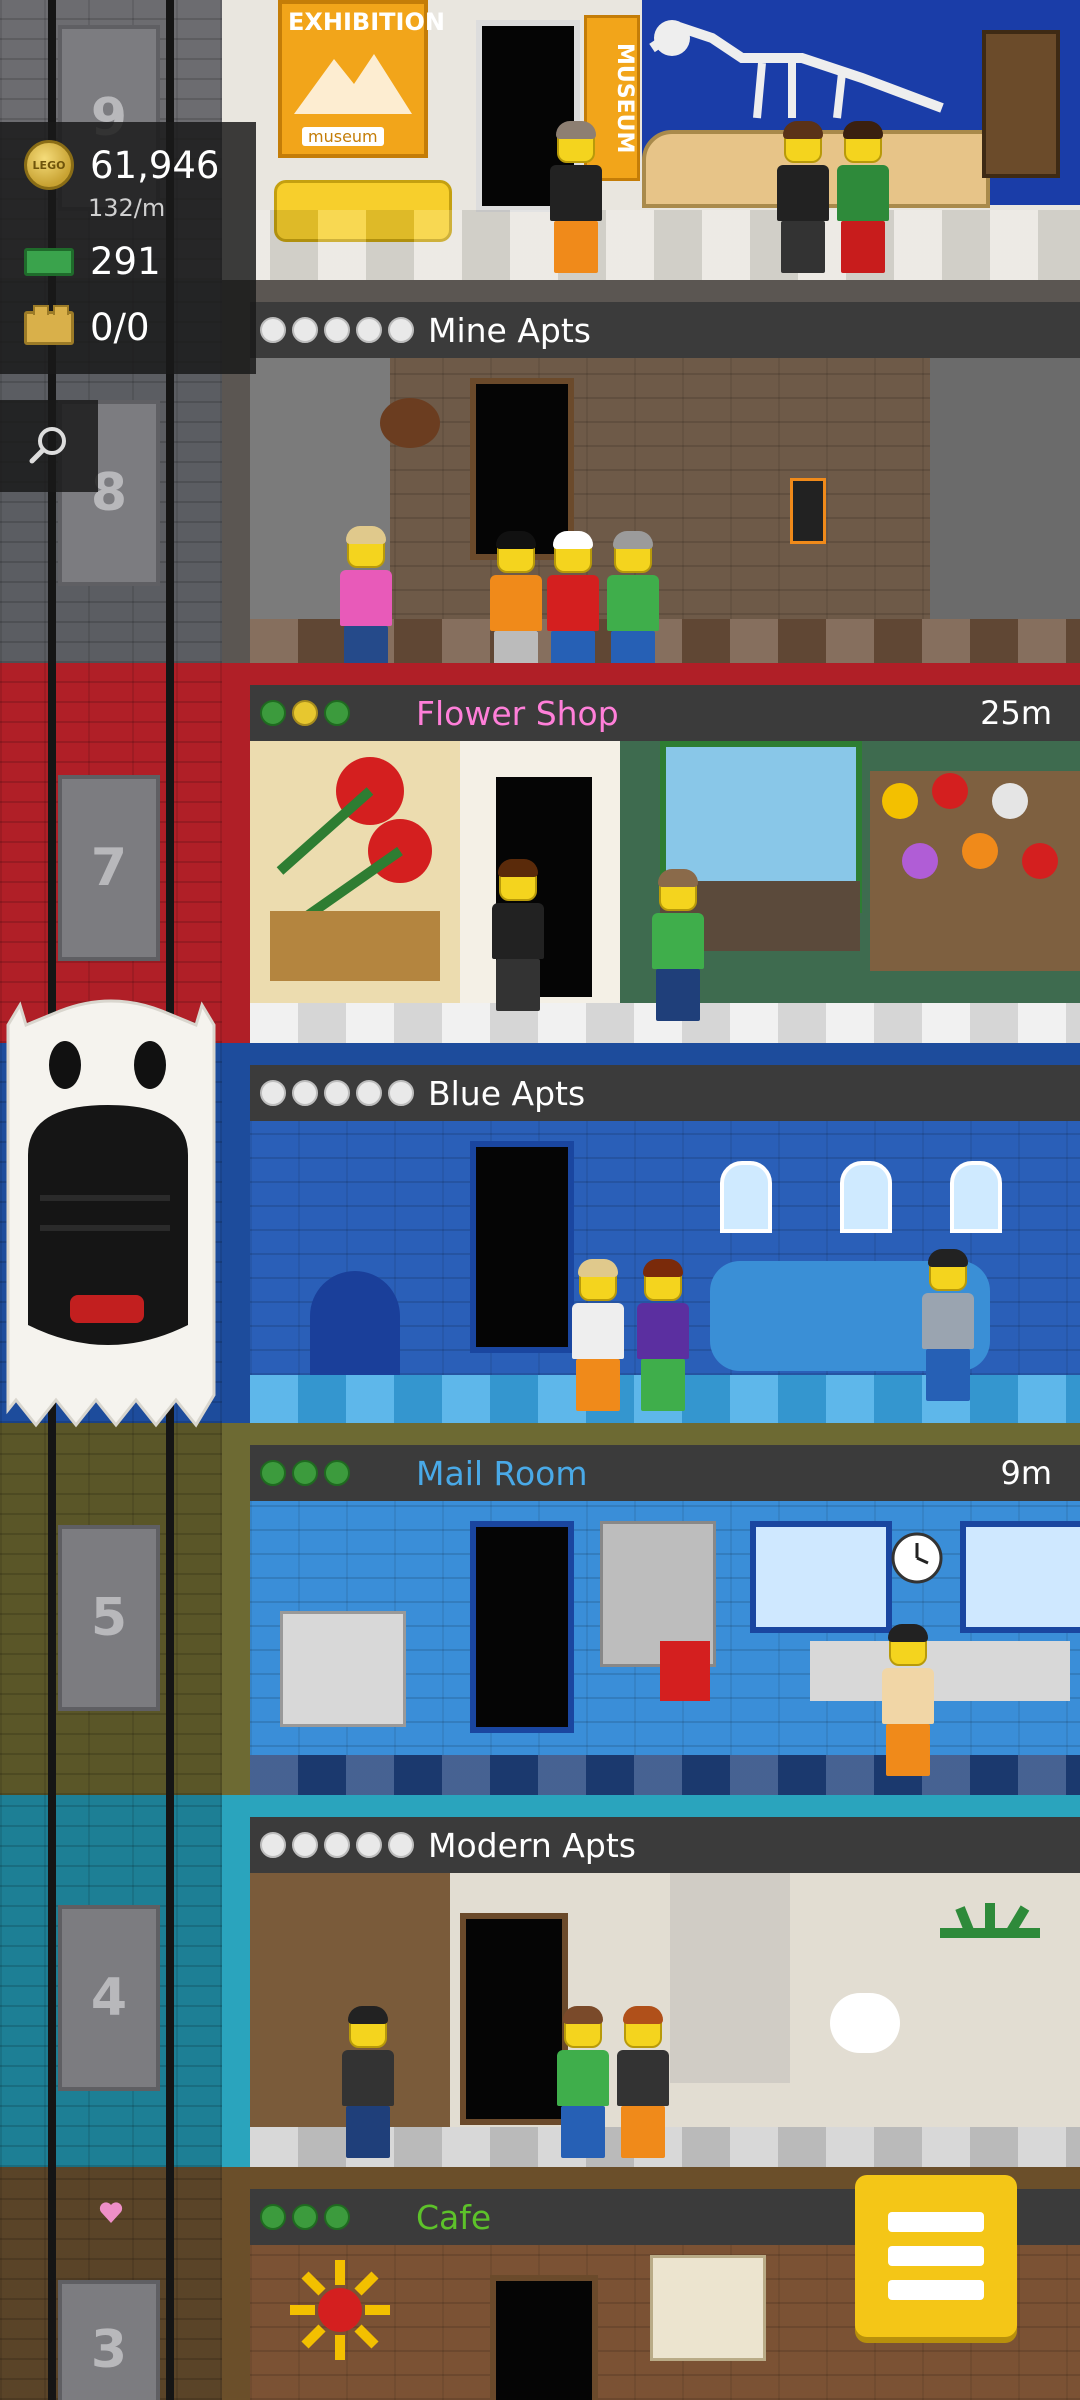  I want to click on clock-icon, so click(917, 1558).